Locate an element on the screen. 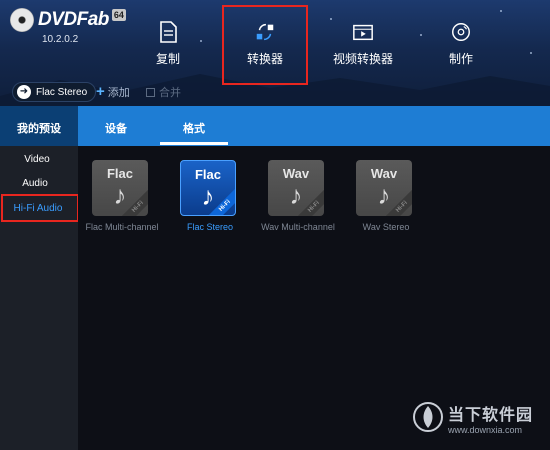  app-logo: DVDFab 64 is located at coordinates (68, 20).